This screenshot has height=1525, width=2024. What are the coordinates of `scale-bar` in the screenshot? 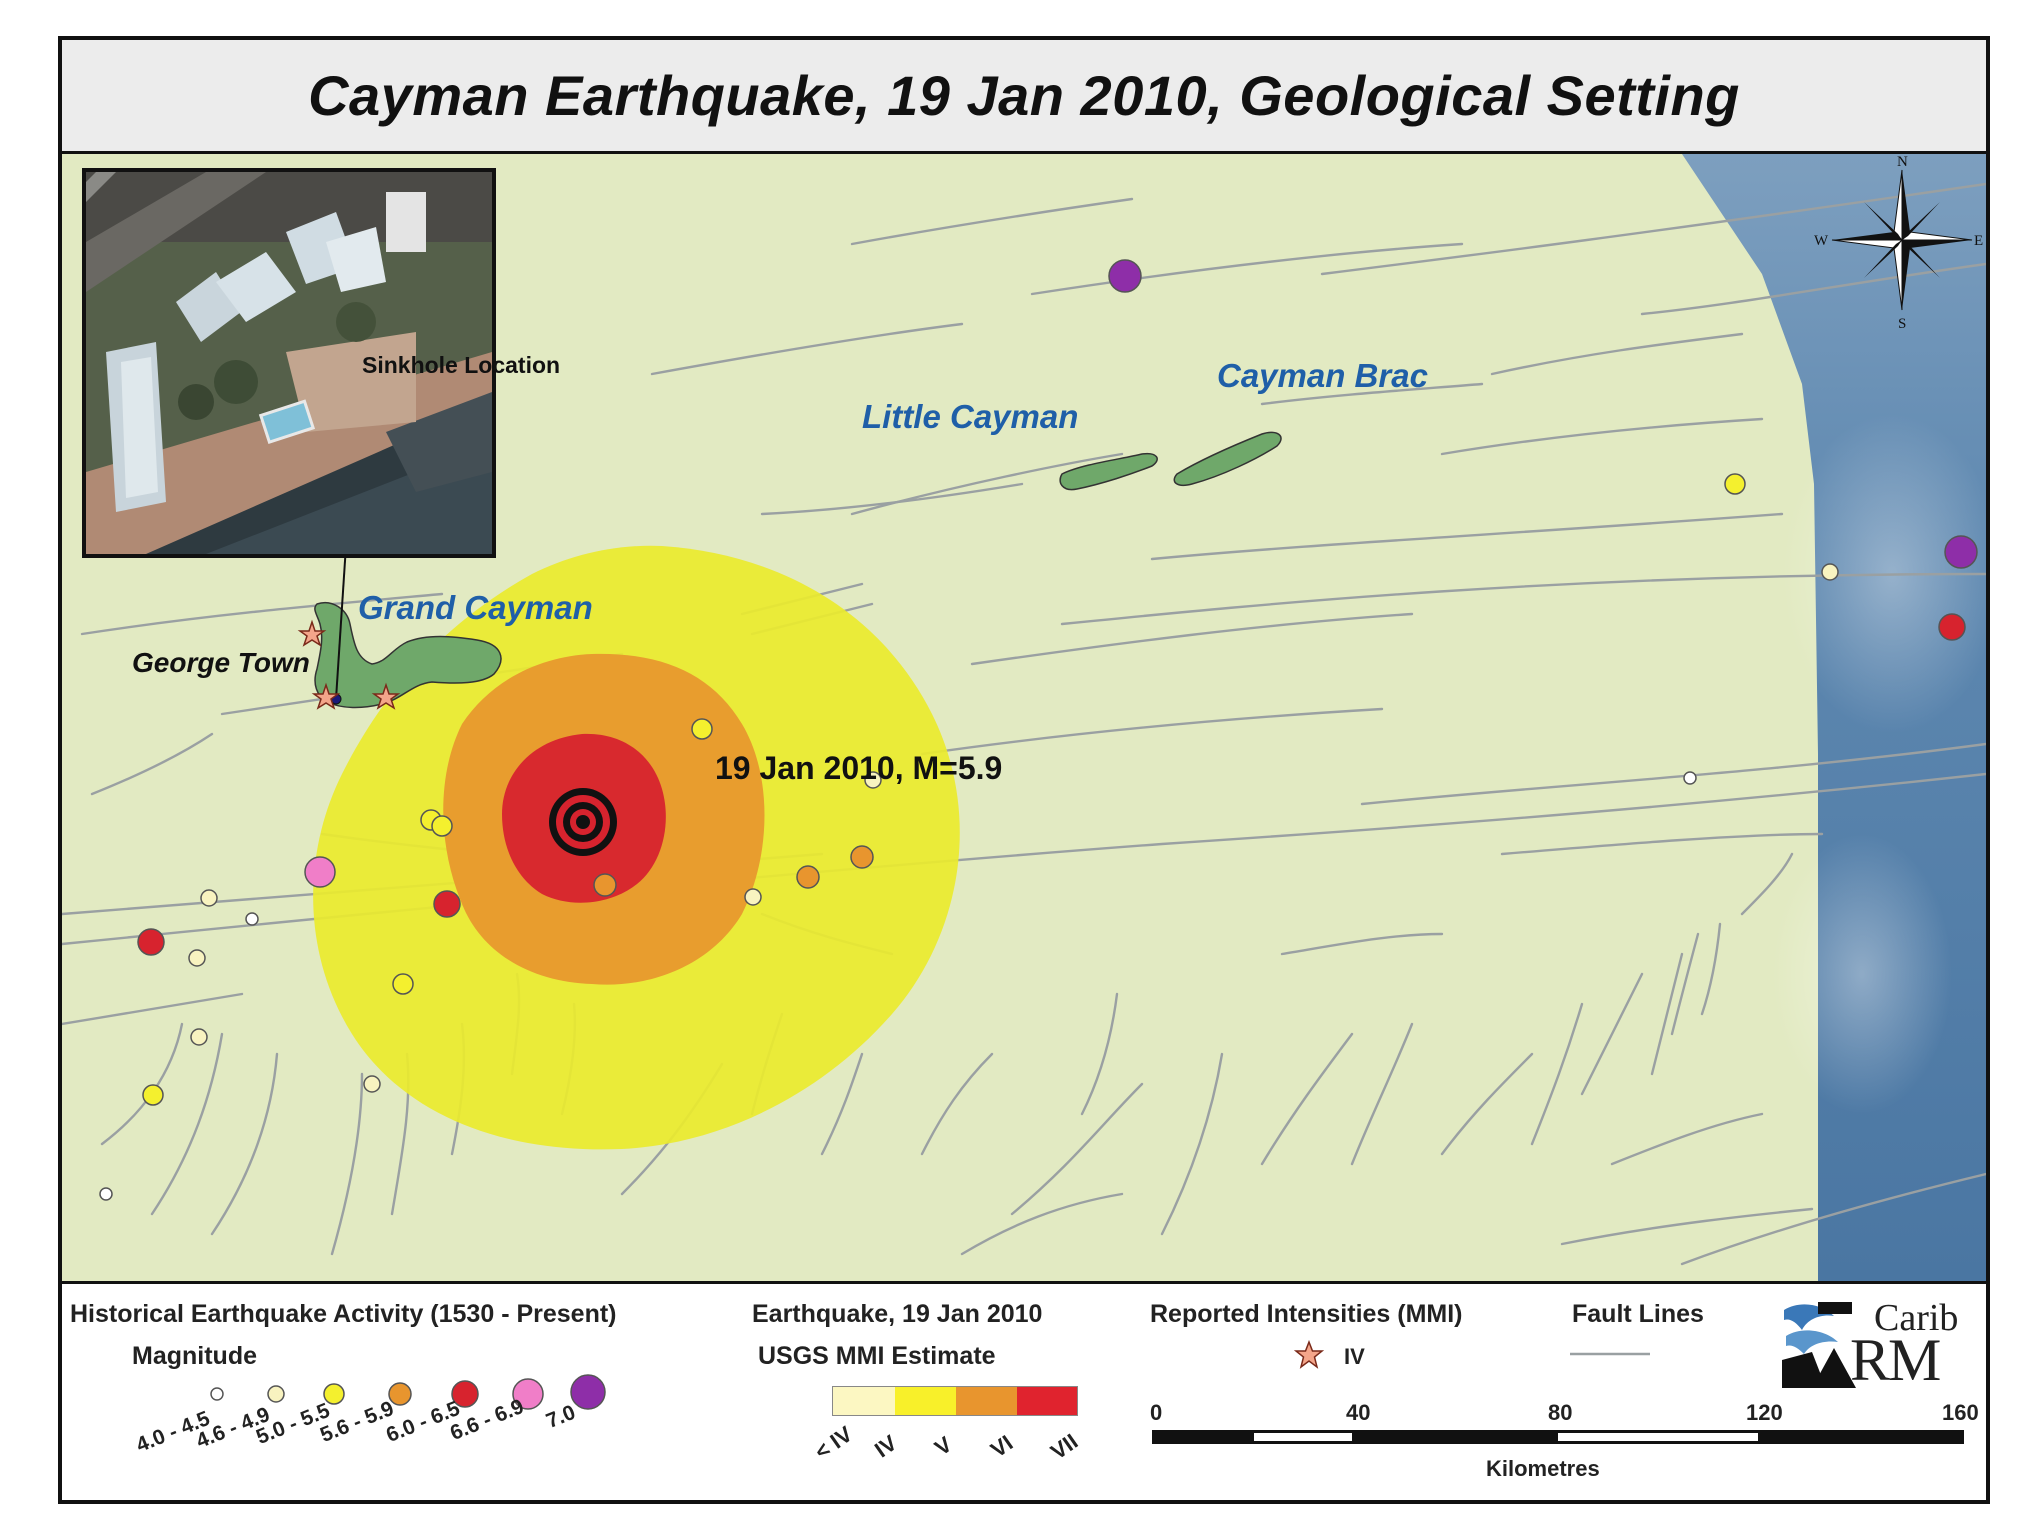 It's located at (1558, 1437).